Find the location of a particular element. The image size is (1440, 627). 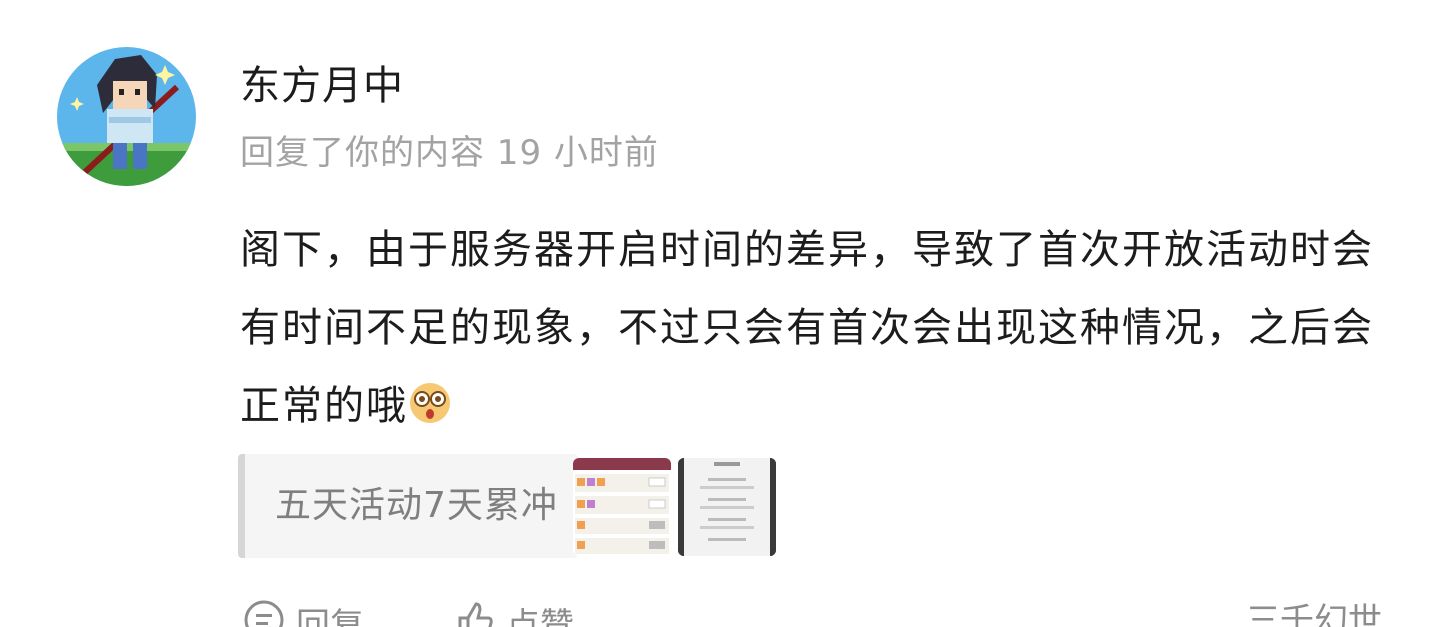

comment-bubble-icon is located at coordinates (264, 612).